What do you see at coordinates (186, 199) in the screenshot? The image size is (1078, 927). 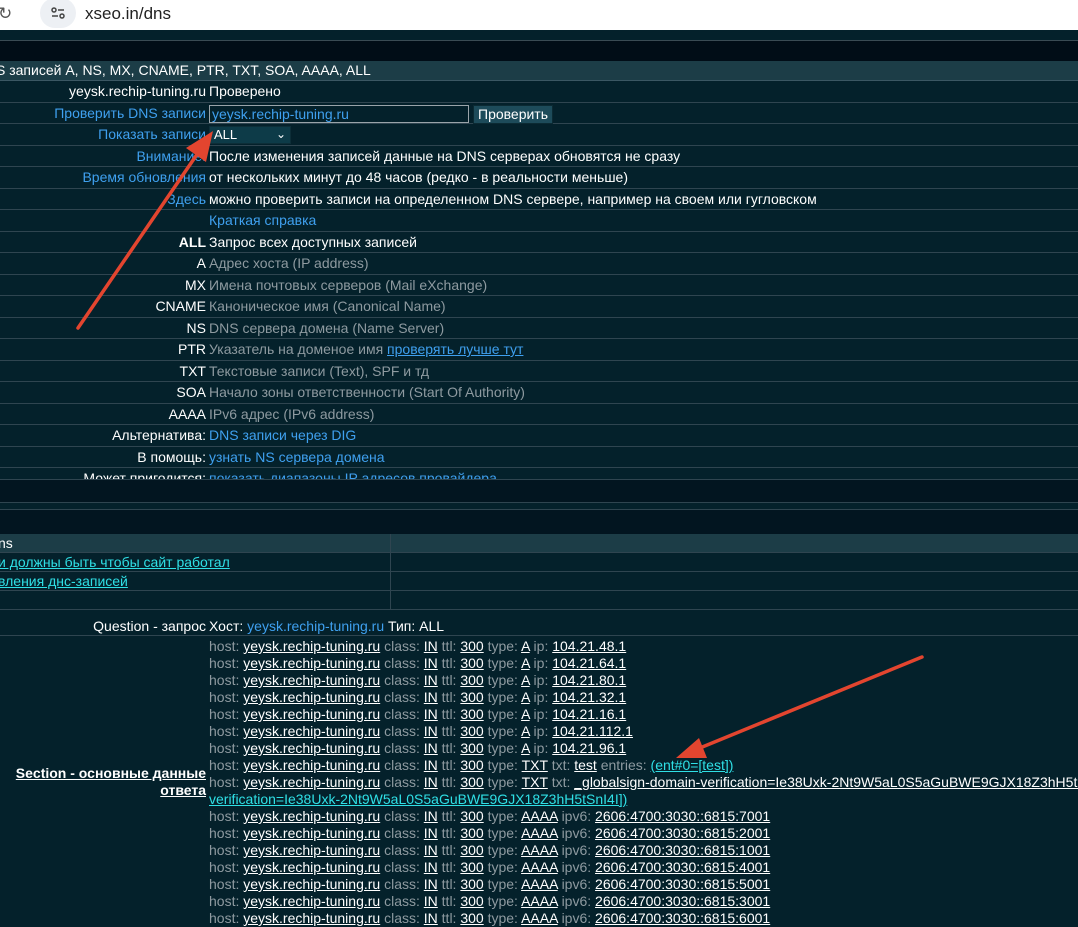 I see `here-link: Здесь` at bounding box center [186, 199].